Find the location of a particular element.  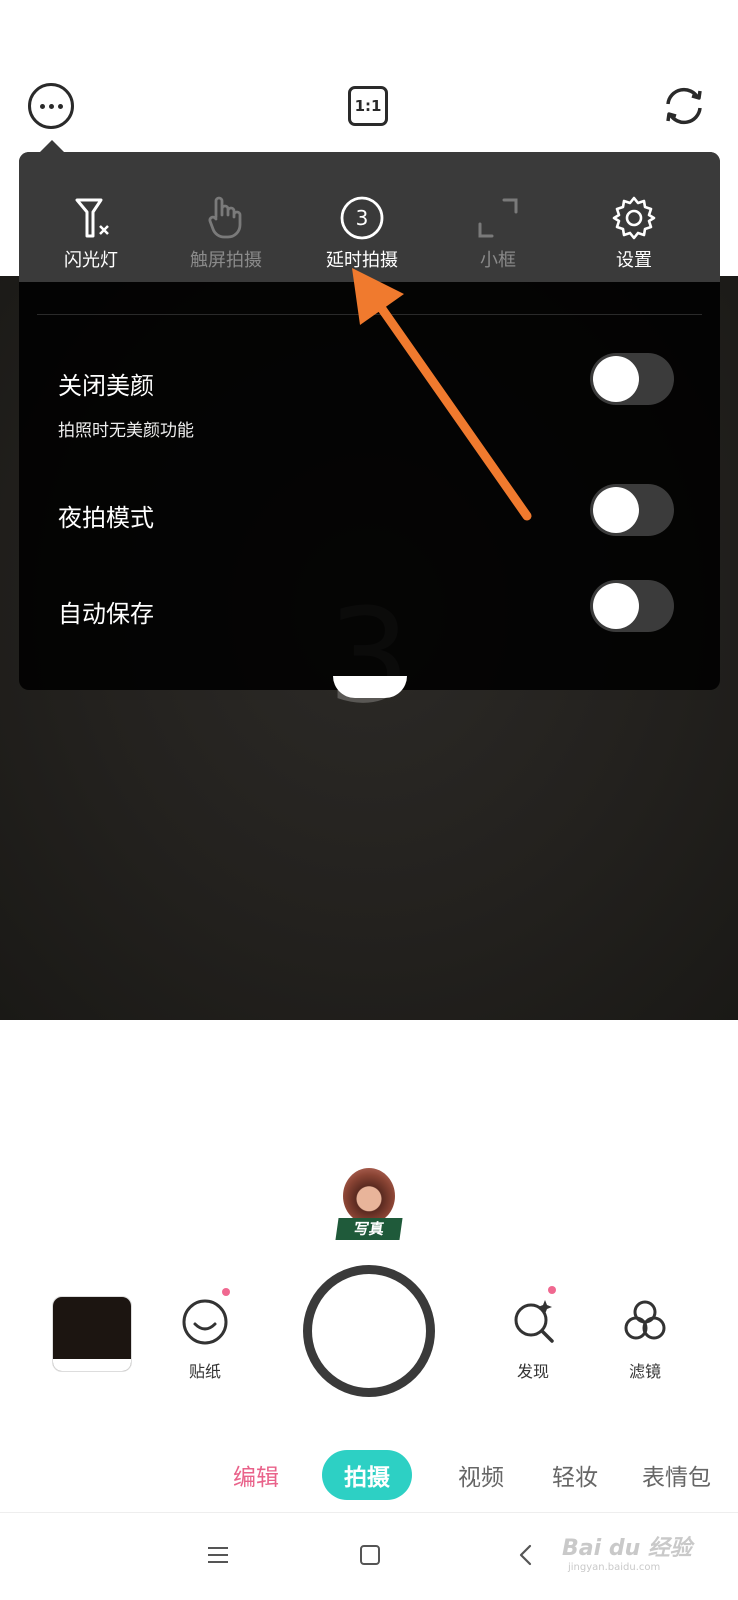

back-icon is located at coordinates (526, 1555).